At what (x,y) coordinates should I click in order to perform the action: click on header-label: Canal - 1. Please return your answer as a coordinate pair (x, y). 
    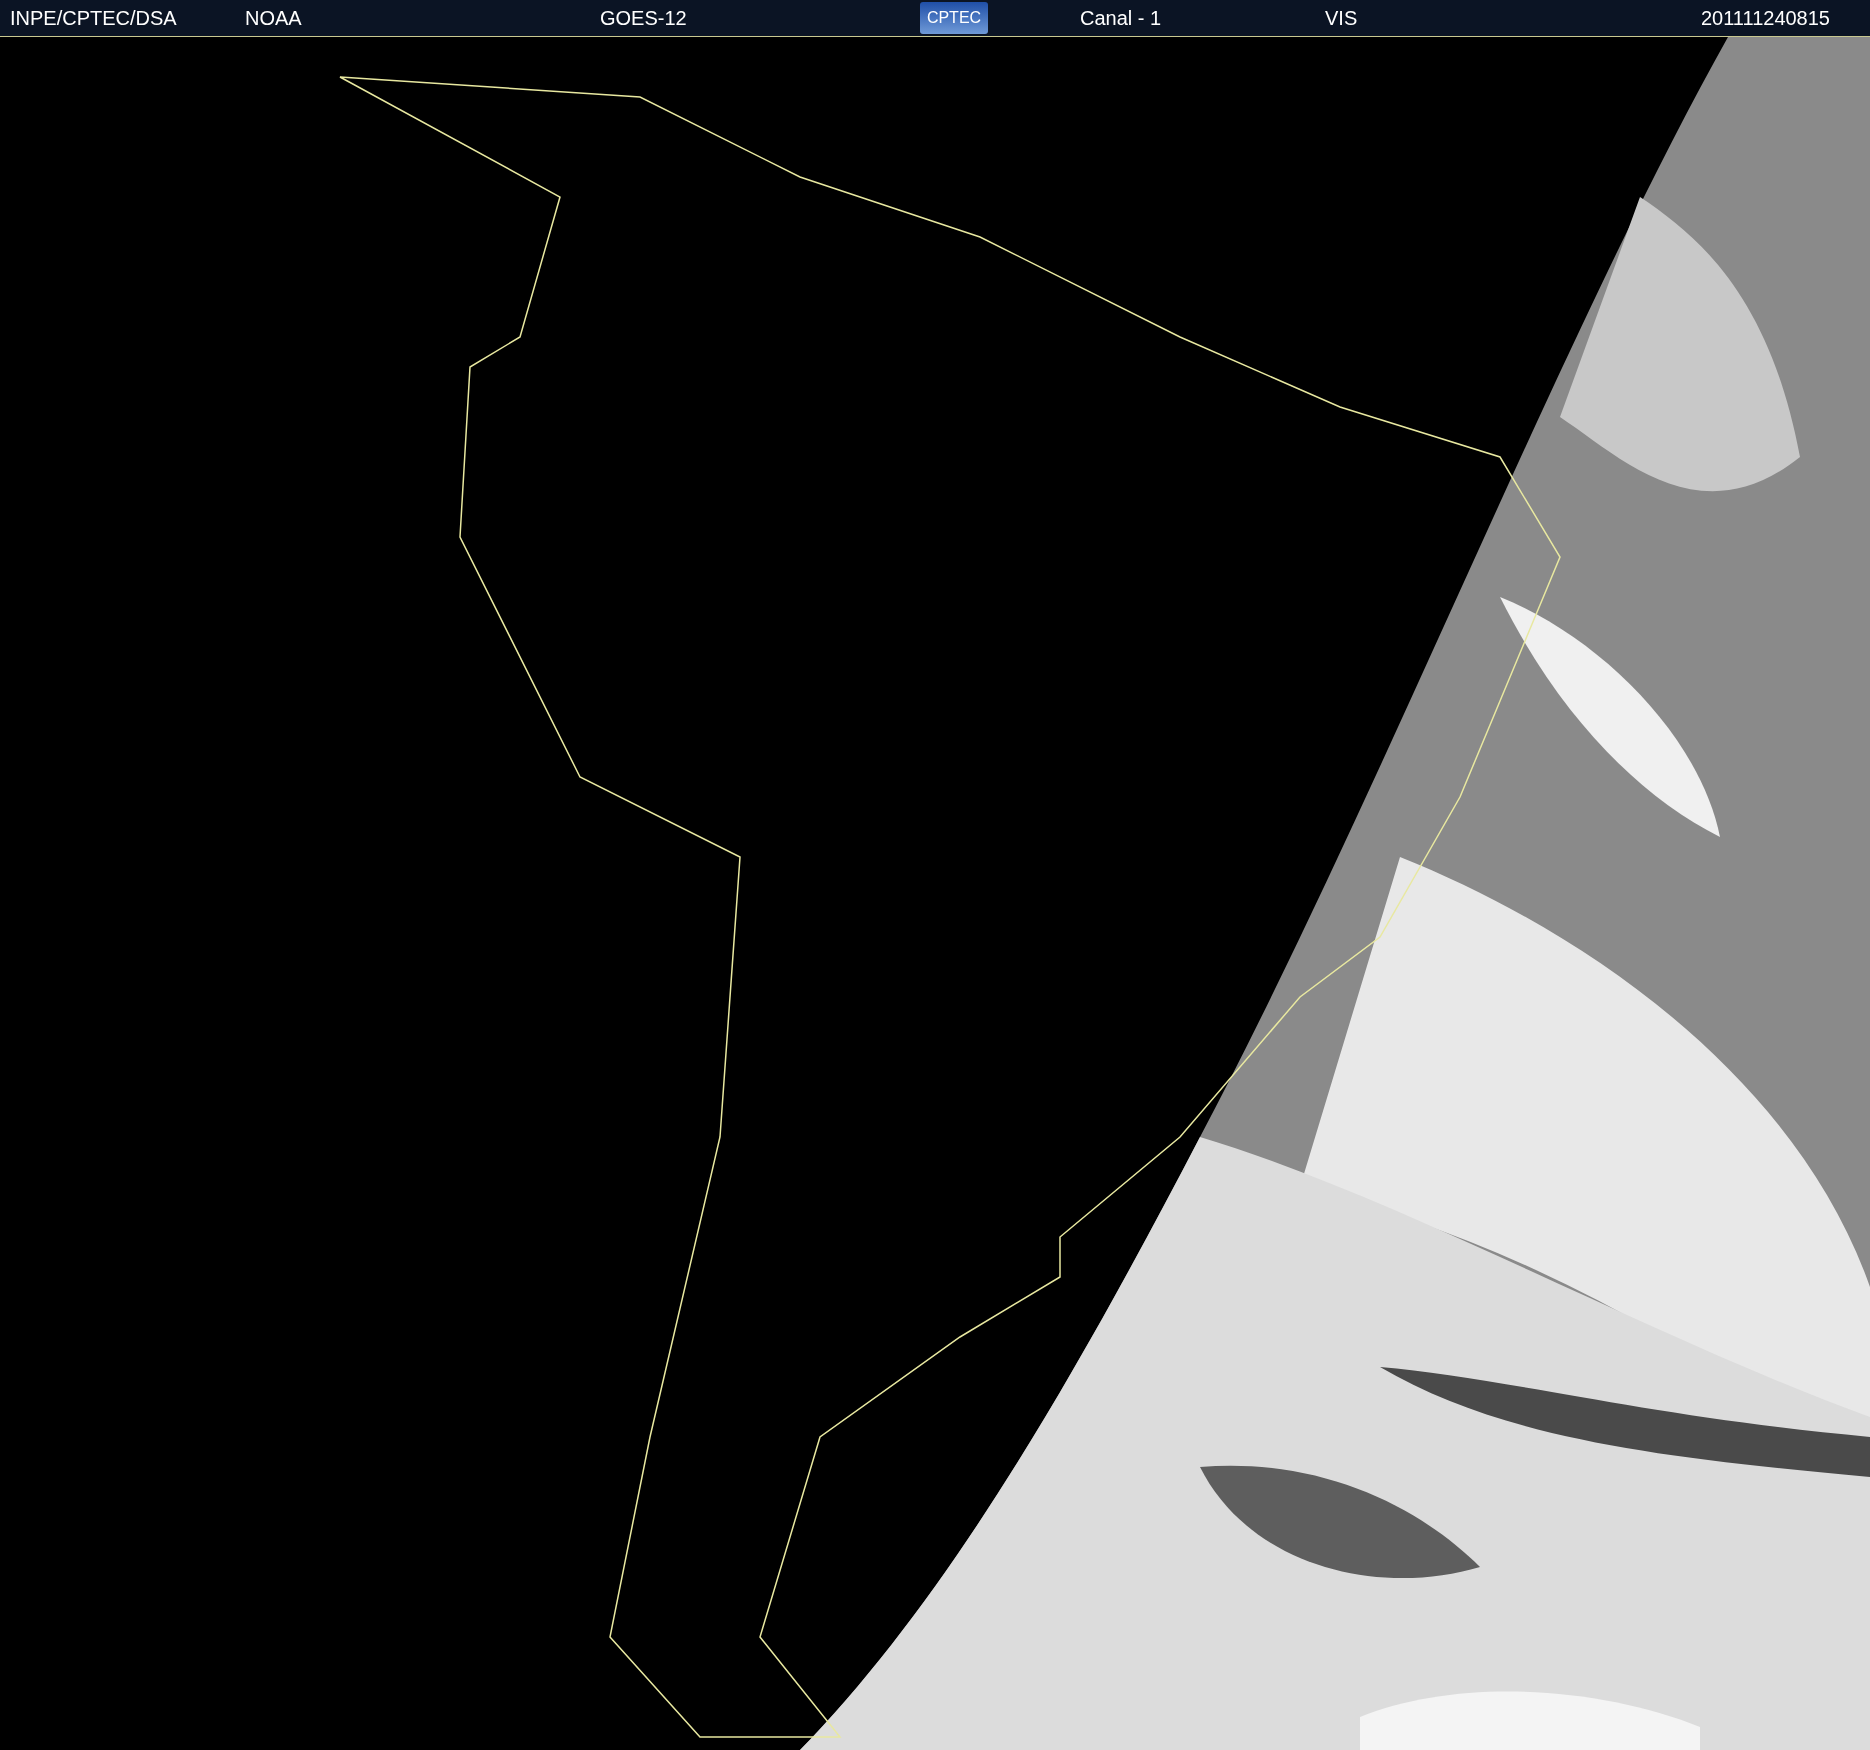
    Looking at the image, I should click on (1121, 18).